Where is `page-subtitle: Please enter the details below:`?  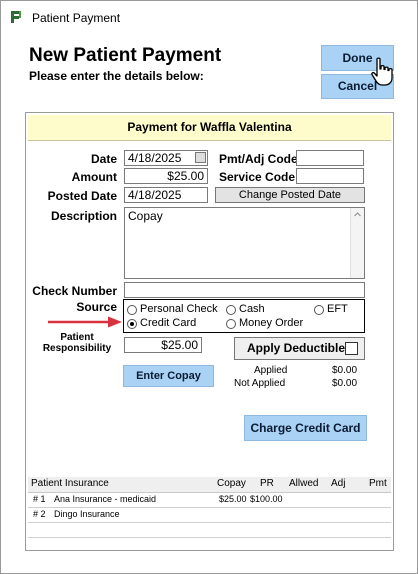 page-subtitle: Please enter the details below: is located at coordinates (116, 76).